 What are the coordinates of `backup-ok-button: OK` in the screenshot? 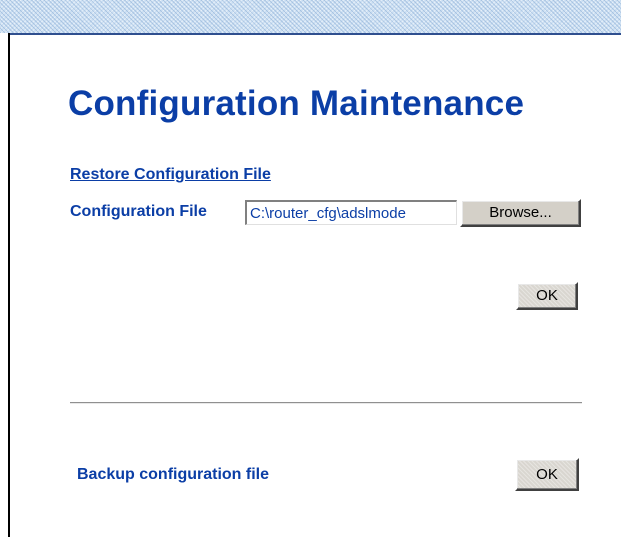 It's located at (547, 474).